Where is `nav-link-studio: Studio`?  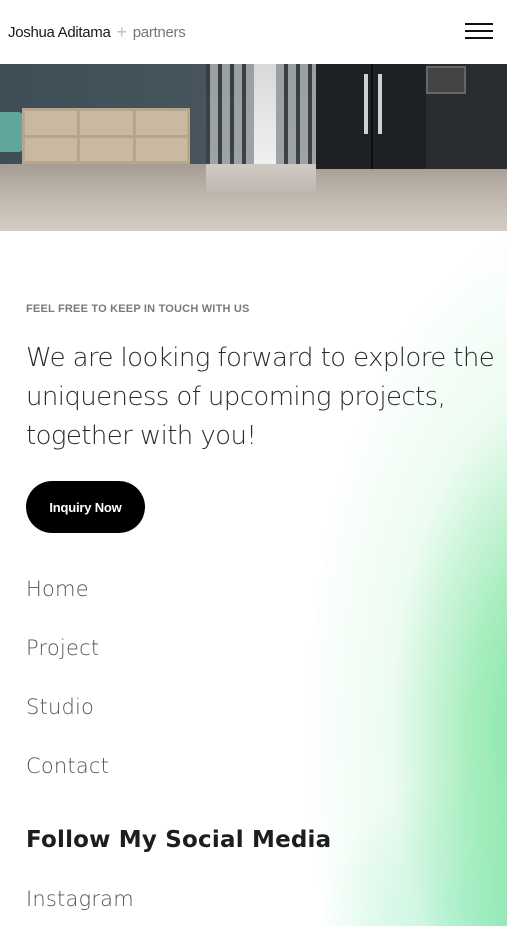 nav-link-studio: Studio is located at coordinates (67, 718).